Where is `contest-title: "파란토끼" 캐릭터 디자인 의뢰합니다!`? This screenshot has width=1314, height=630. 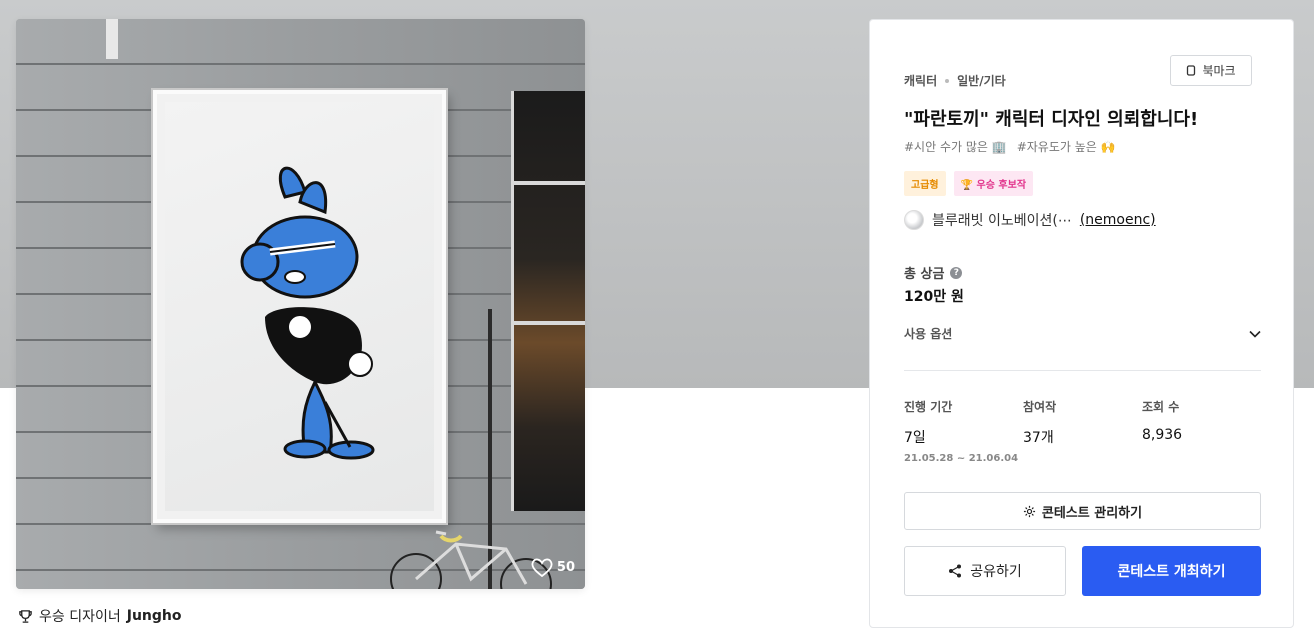 contest-title: "파란토끼" 캐릭터 디자인 의뢰합니다! is located at coordinates (1051, 119).